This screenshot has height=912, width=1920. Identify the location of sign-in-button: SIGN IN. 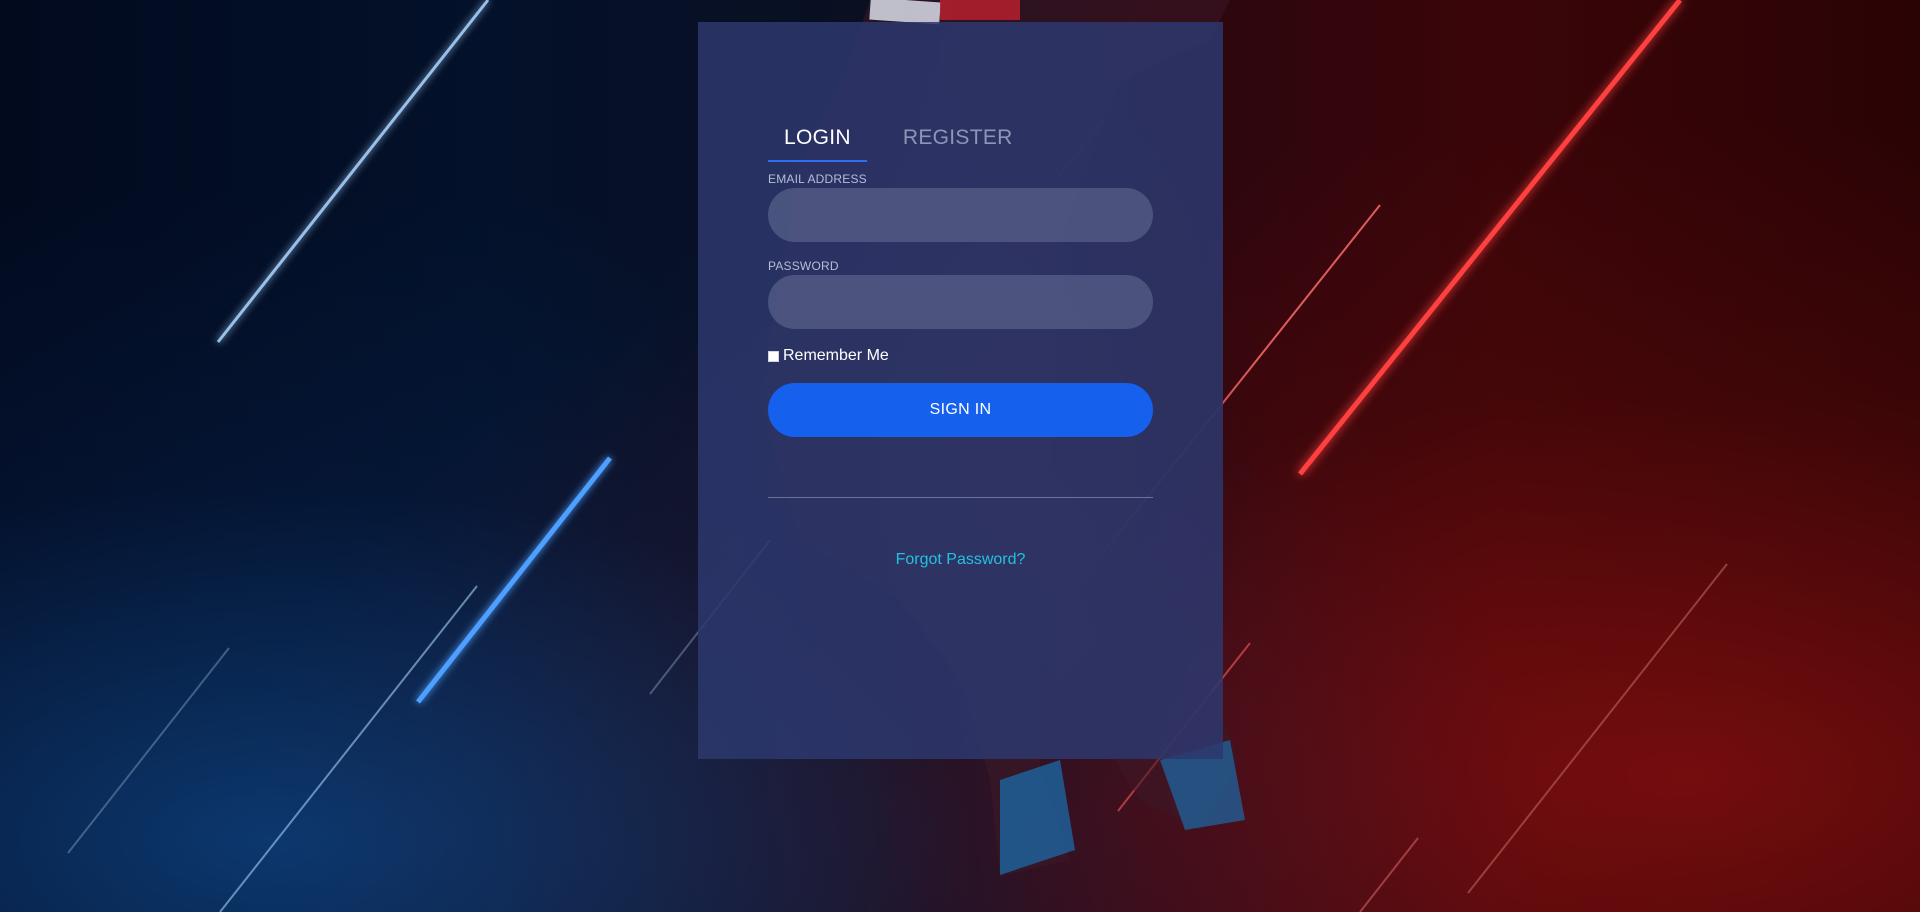
(960, 410).